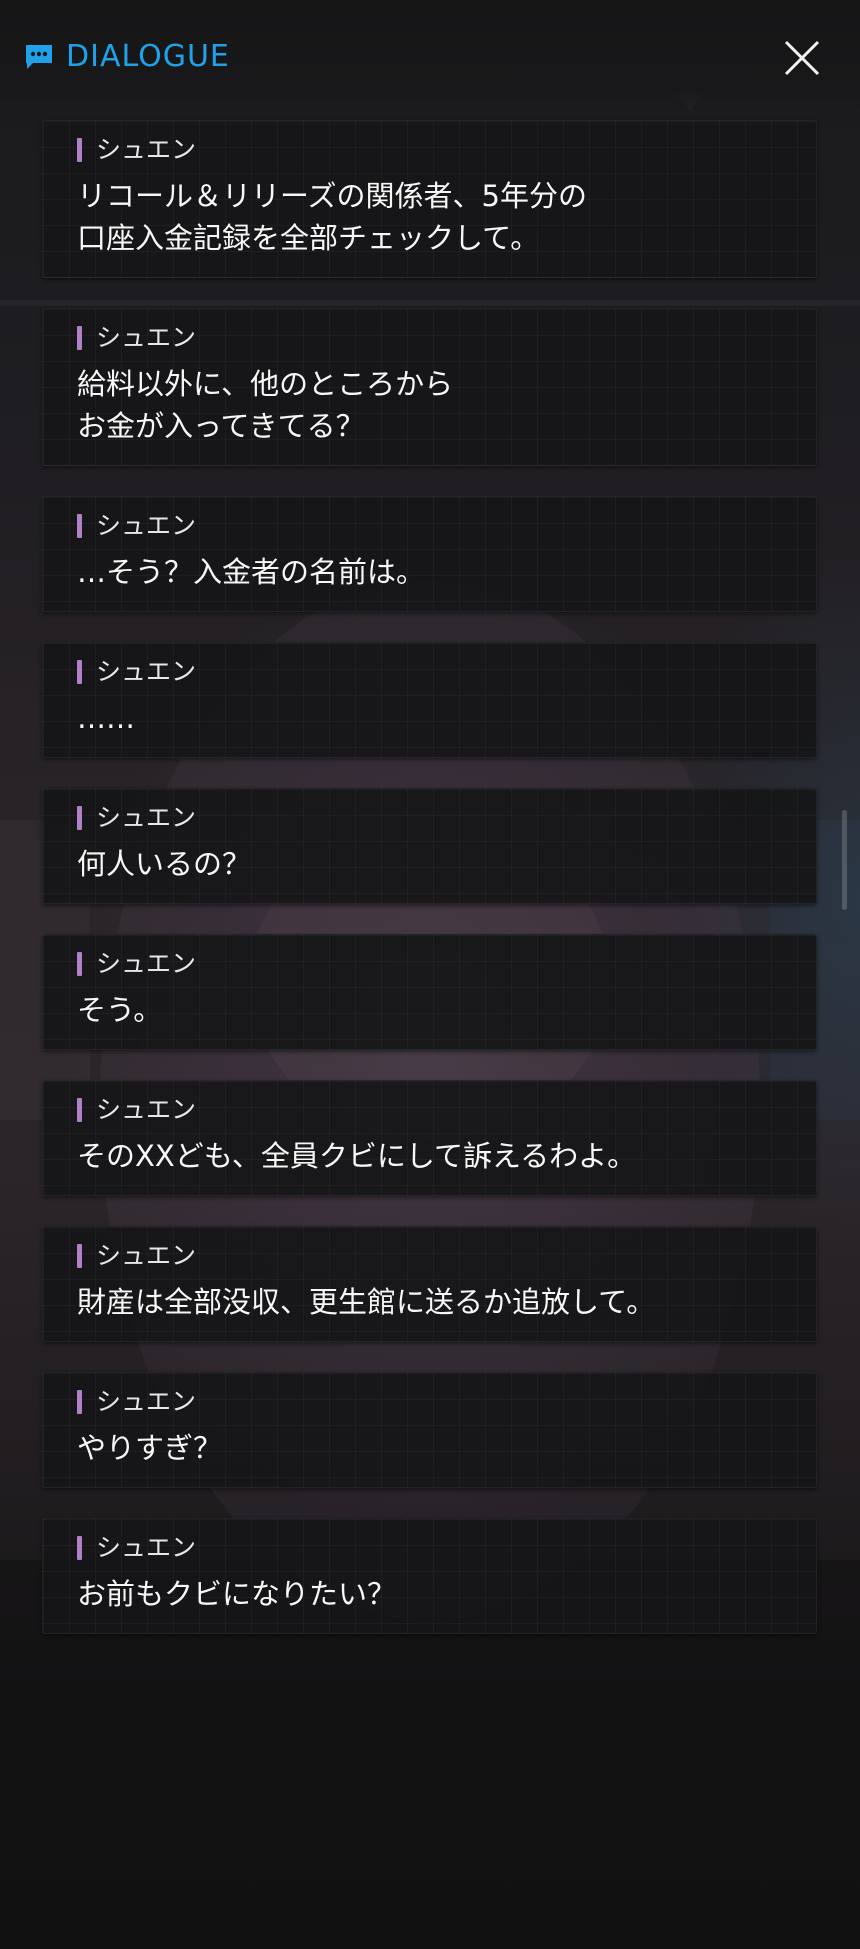 The height and width of the screenshot is (1949, 860). Describe the element at coordinates (429, 1138) in the screenshot. I see `dialogue-entry: シュエン そのXXども、全員クビにして訴えるわよ。` at that location.